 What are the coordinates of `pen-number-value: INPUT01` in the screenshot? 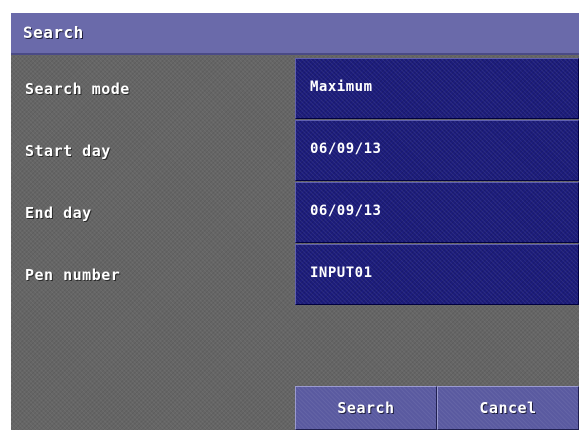 It's located at (341, 273).